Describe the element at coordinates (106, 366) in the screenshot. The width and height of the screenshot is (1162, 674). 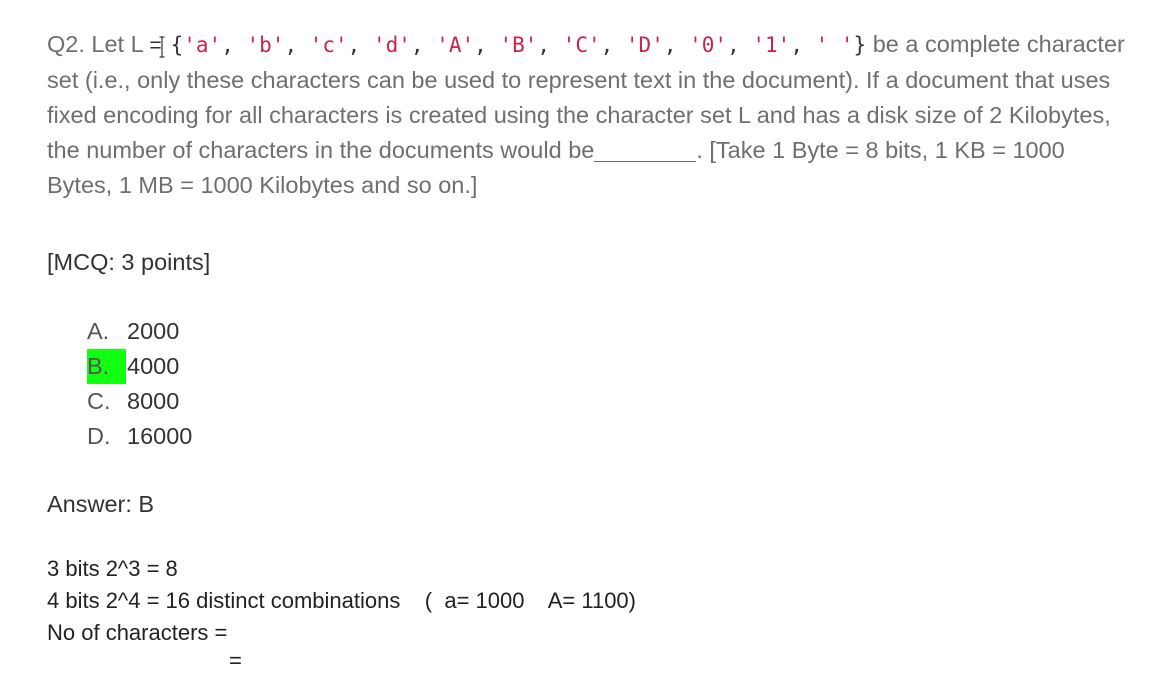
I see `option-letter-highlighted: B.` at that location.